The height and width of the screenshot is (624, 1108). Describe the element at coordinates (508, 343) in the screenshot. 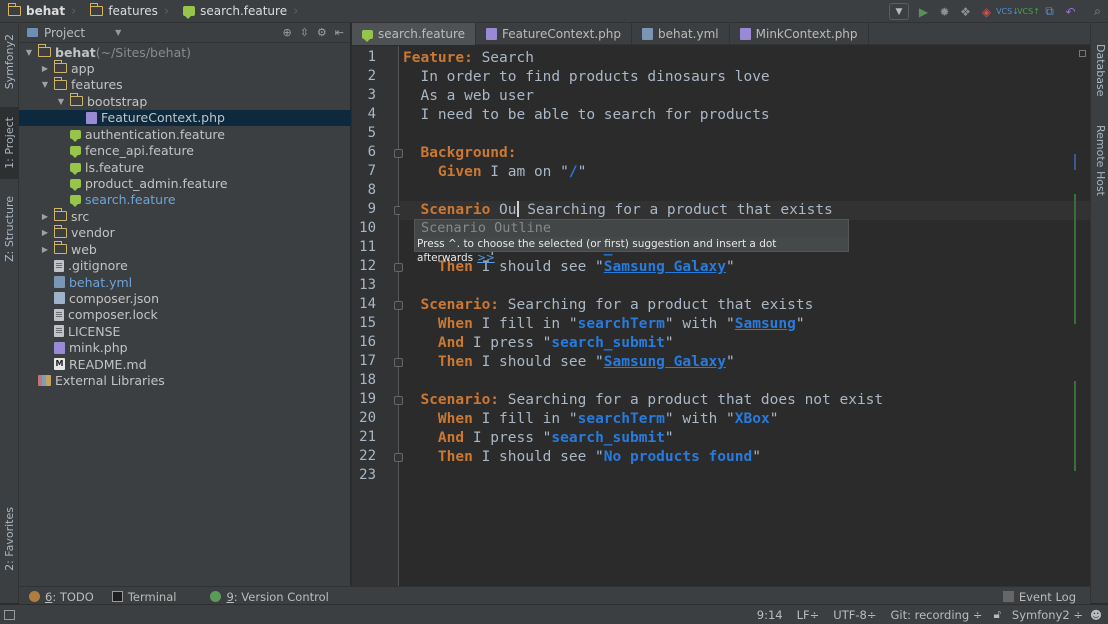

I see `code-token: I press "` at that location.